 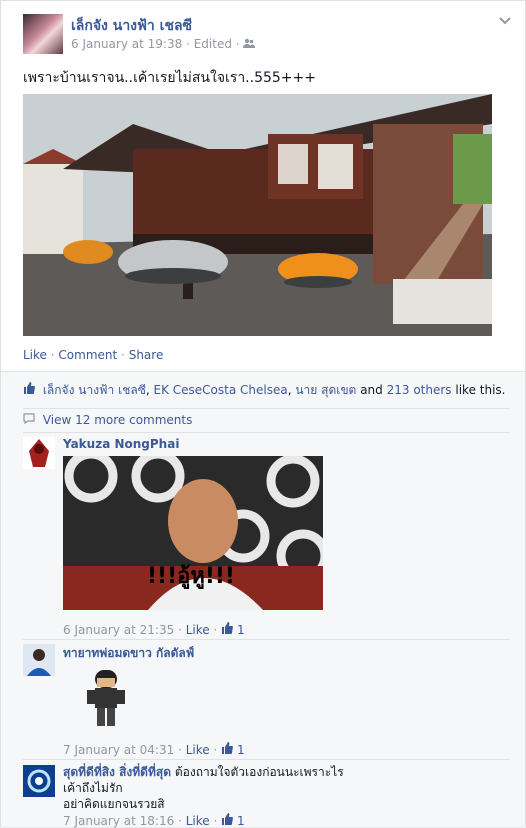 What do you see at coordinates (31, 420) in the screenshot?
I see `comment-bubble-icon` at bounding box center [31, 420].